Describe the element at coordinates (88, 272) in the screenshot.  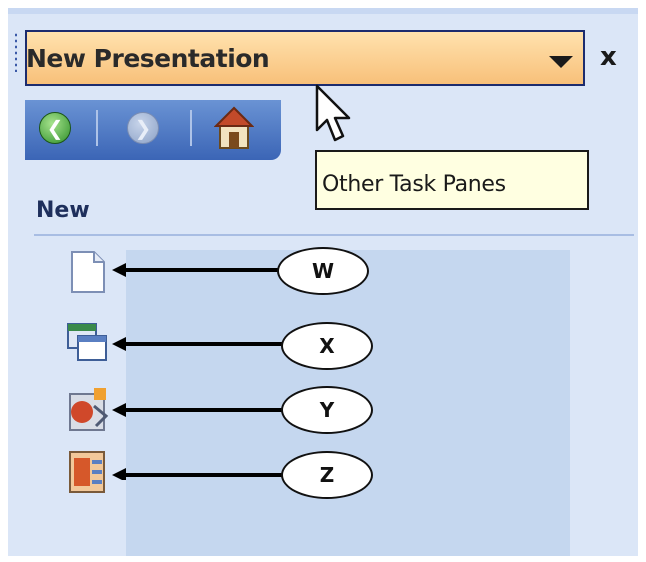
I see `blank-document-icon` at that location.